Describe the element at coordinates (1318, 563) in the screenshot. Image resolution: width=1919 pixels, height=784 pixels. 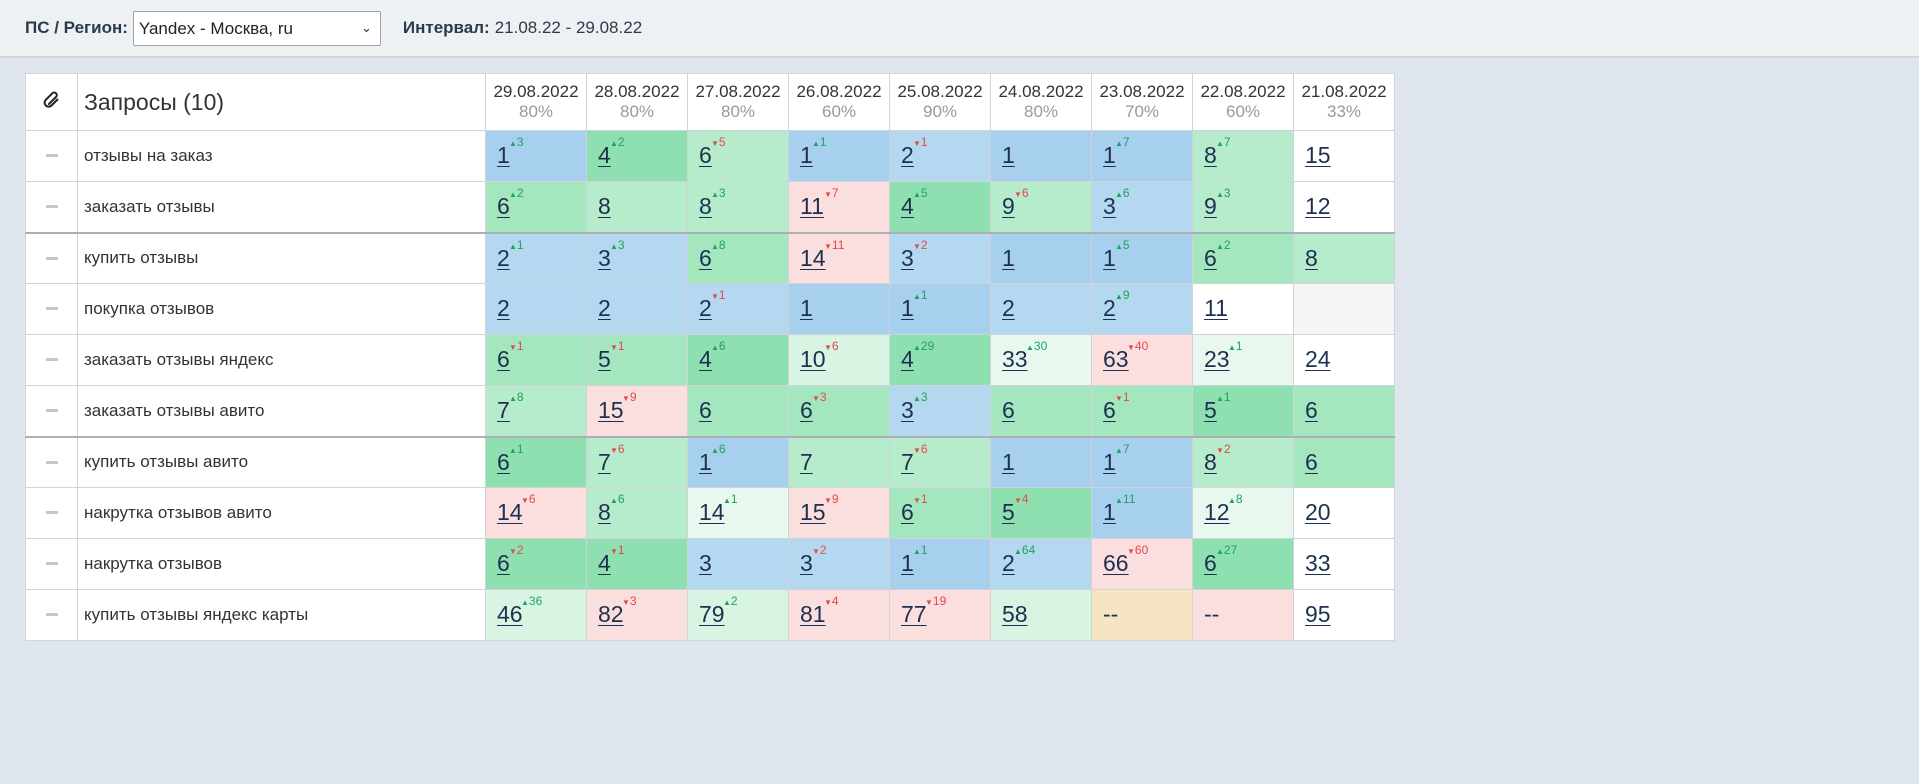
I see `position-link: 33` at that location.